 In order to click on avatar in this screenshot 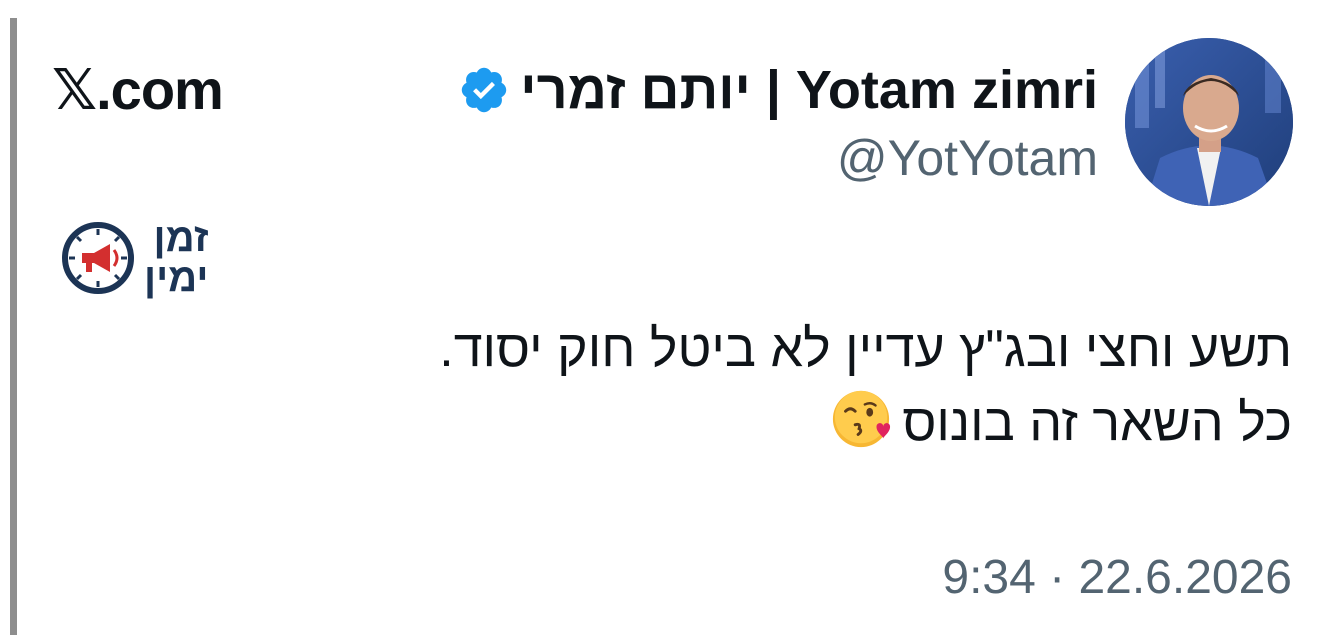, I will do `click(1209, 122)`.